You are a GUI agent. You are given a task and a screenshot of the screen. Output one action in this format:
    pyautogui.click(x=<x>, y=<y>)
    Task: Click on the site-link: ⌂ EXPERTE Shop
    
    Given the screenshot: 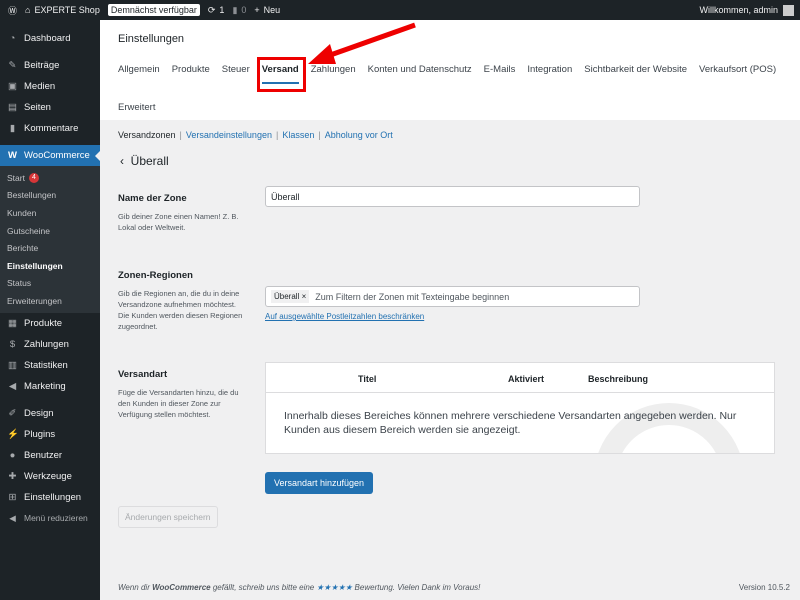 What is the action you would take?
    pyautogui.click(x=62, y=10)
    